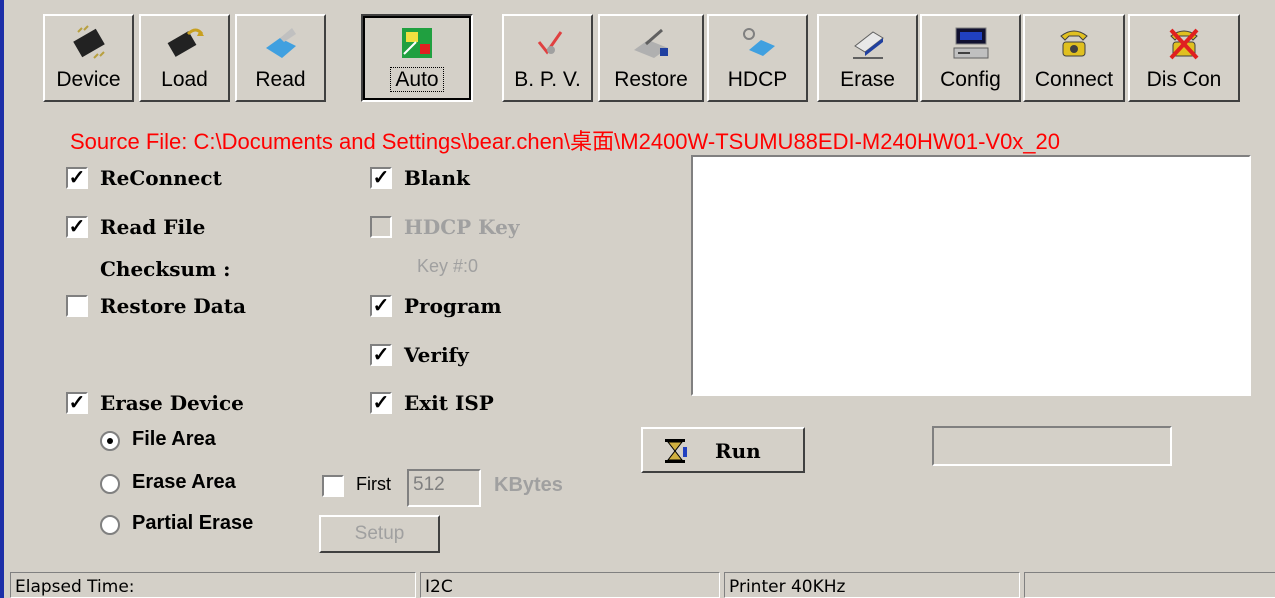 This screenshot has width=1275, height=598. What do you see at coordinates (77, 178) in the screenshot?
I see `reconnect-checkbox: ✓` at bounding box center [77, 178].